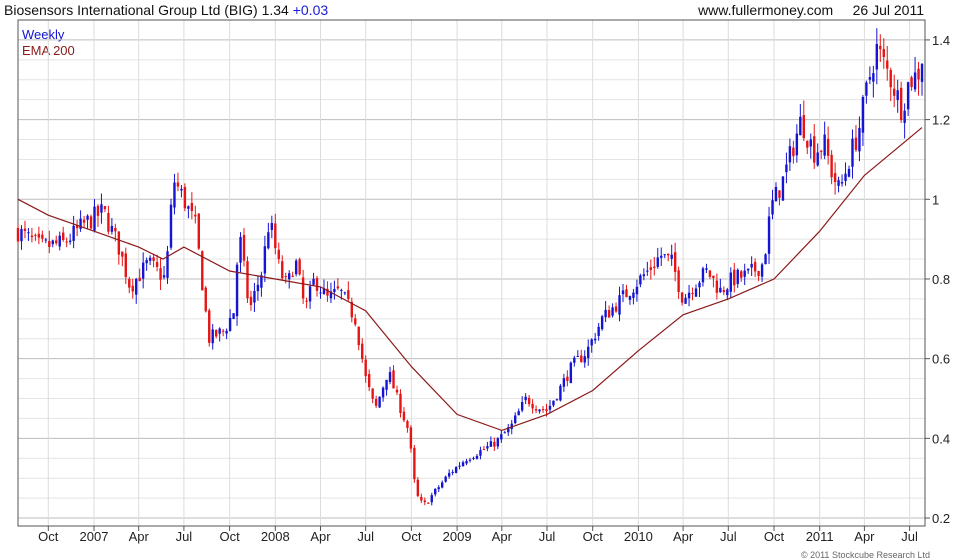 This screenshot has width=980, height=560. What do you see at coordinates (94, 536) in the screenshot?
I see `x-tick-label: 2007` at bounding box center [94, 536].